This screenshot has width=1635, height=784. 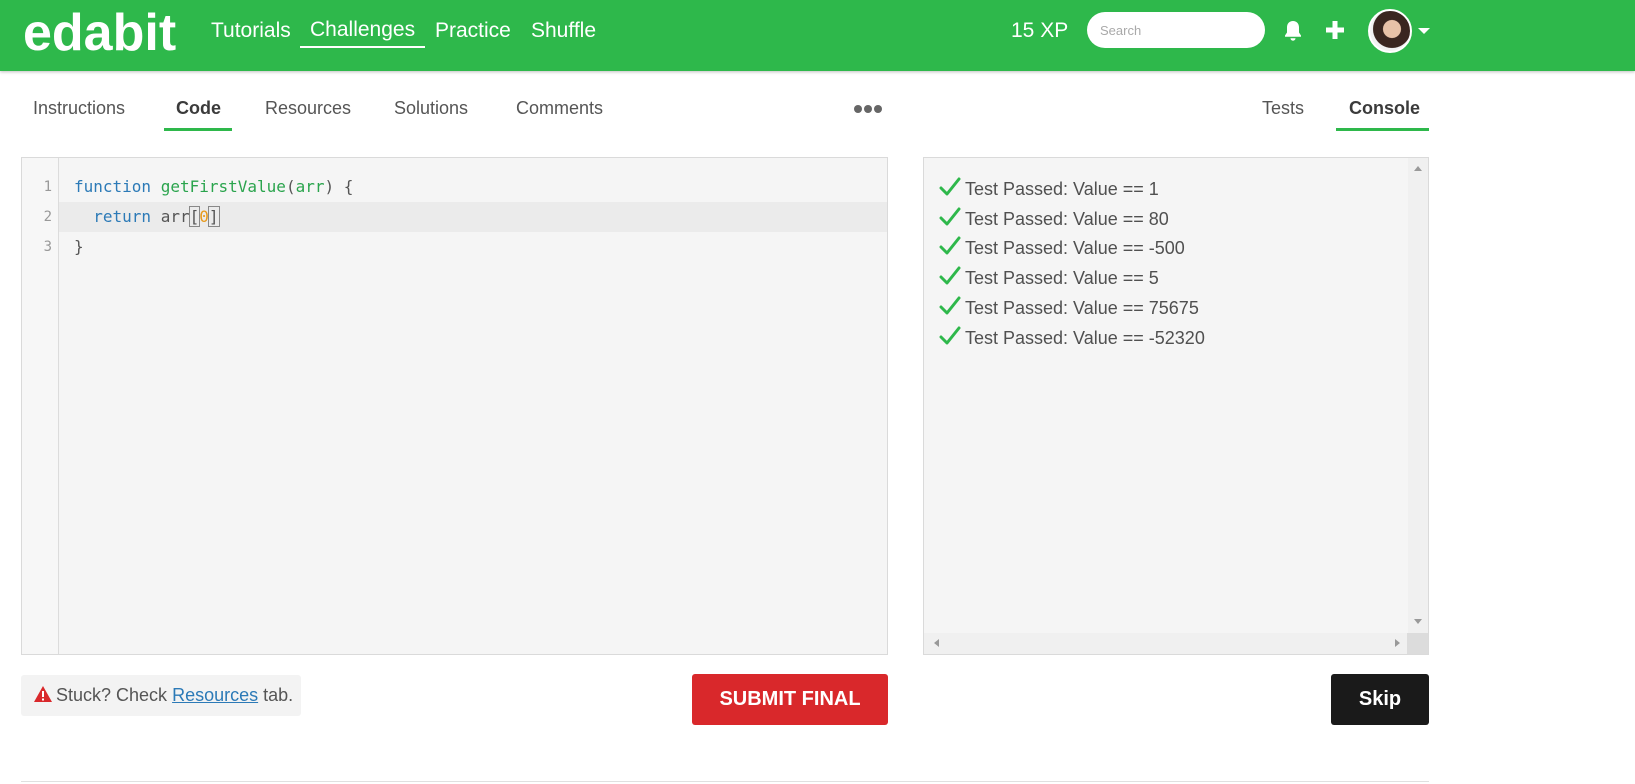 I want to click on line-number: 3, so click(x=47, y=247).